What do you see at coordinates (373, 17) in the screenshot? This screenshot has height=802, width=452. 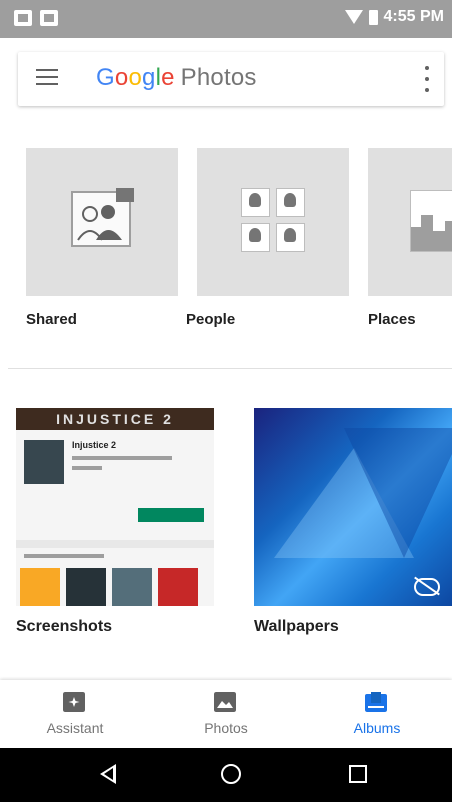 I see `battery-icon` at bounding box center [373, 17].